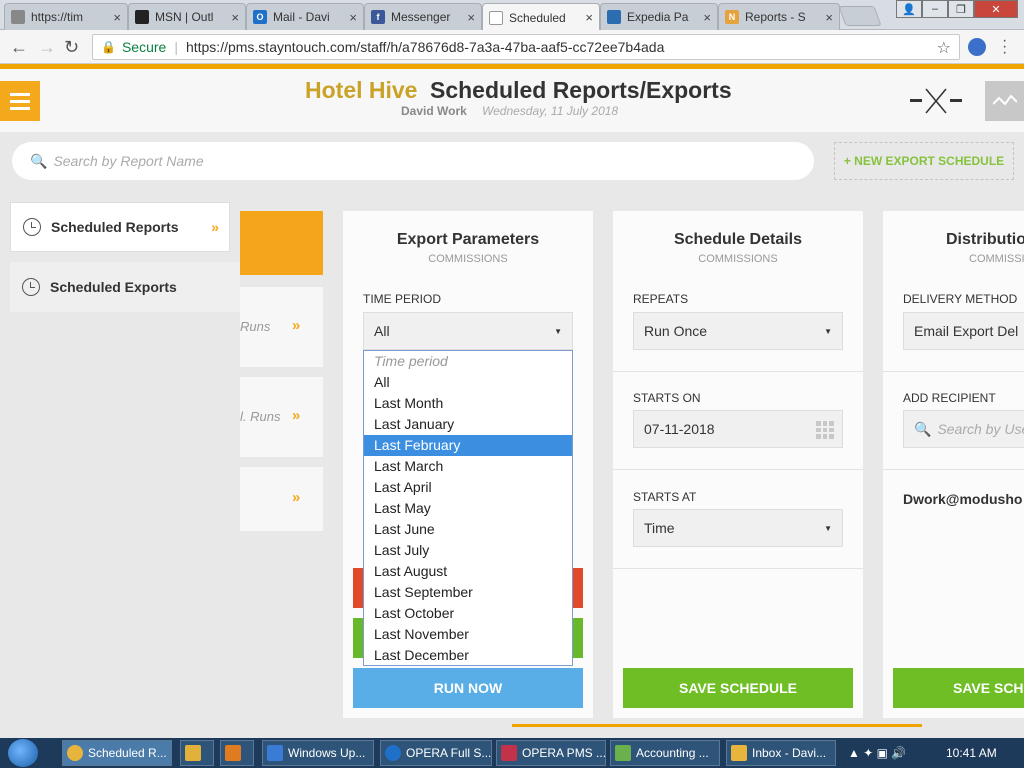  Describe the element at coordinates (468, 655) in the screenshot. I see `dropdown-option: Last December` at that location.